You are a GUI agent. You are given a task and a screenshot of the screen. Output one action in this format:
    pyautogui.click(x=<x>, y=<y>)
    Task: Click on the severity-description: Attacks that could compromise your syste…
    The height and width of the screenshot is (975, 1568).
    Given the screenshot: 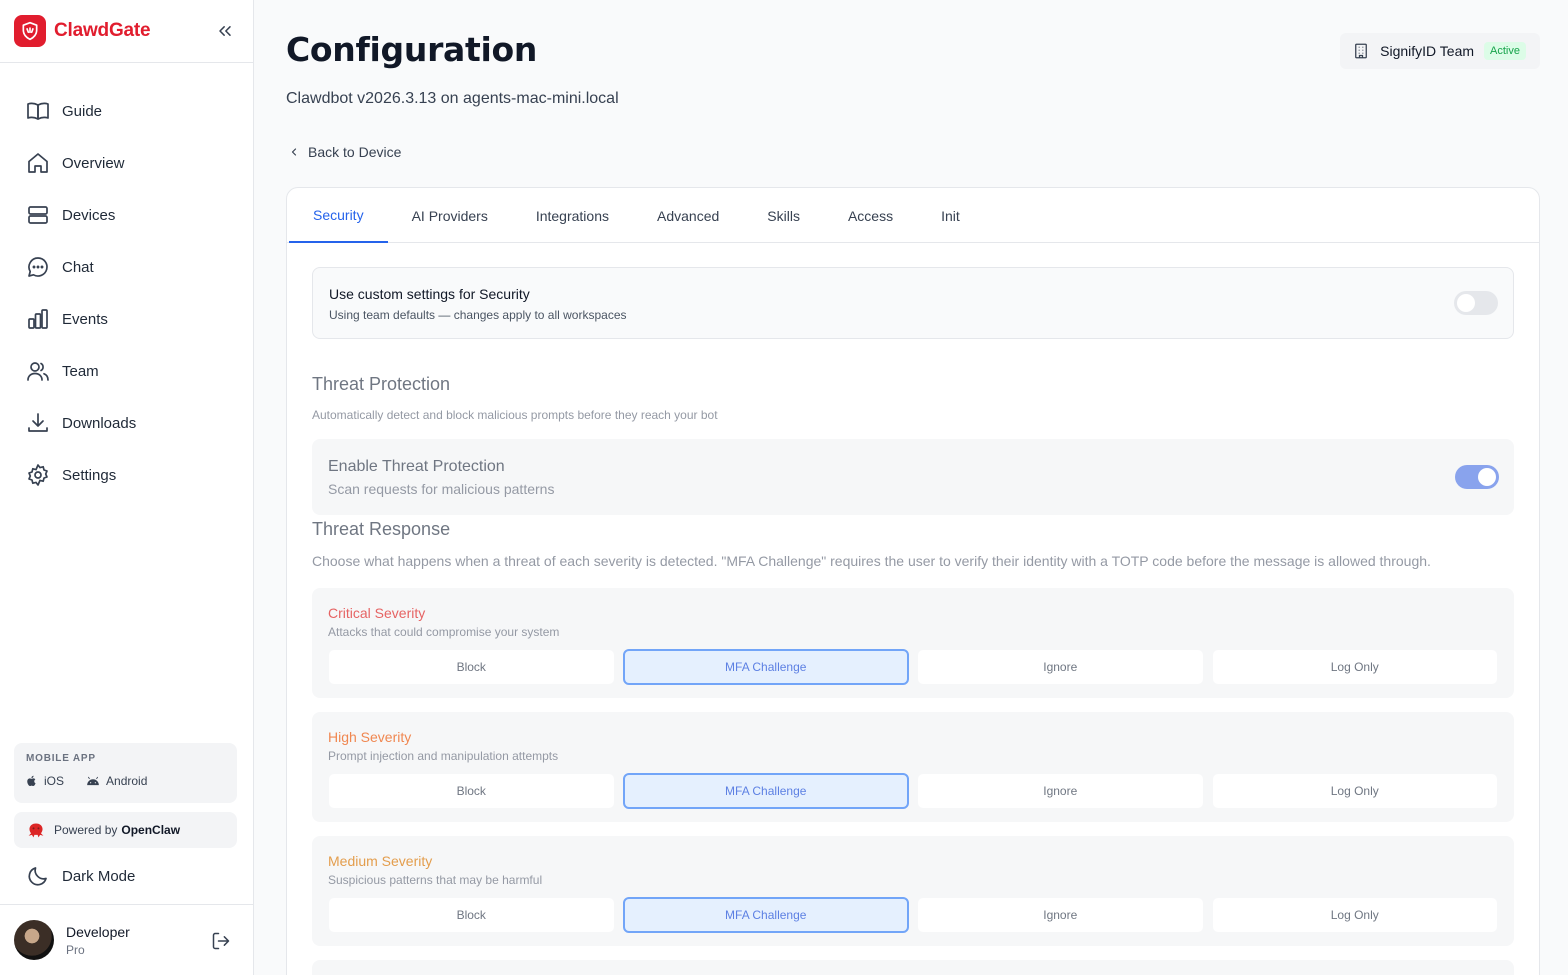 What is the action you would take?
    pyautogui.click(x=444, y=632)
    